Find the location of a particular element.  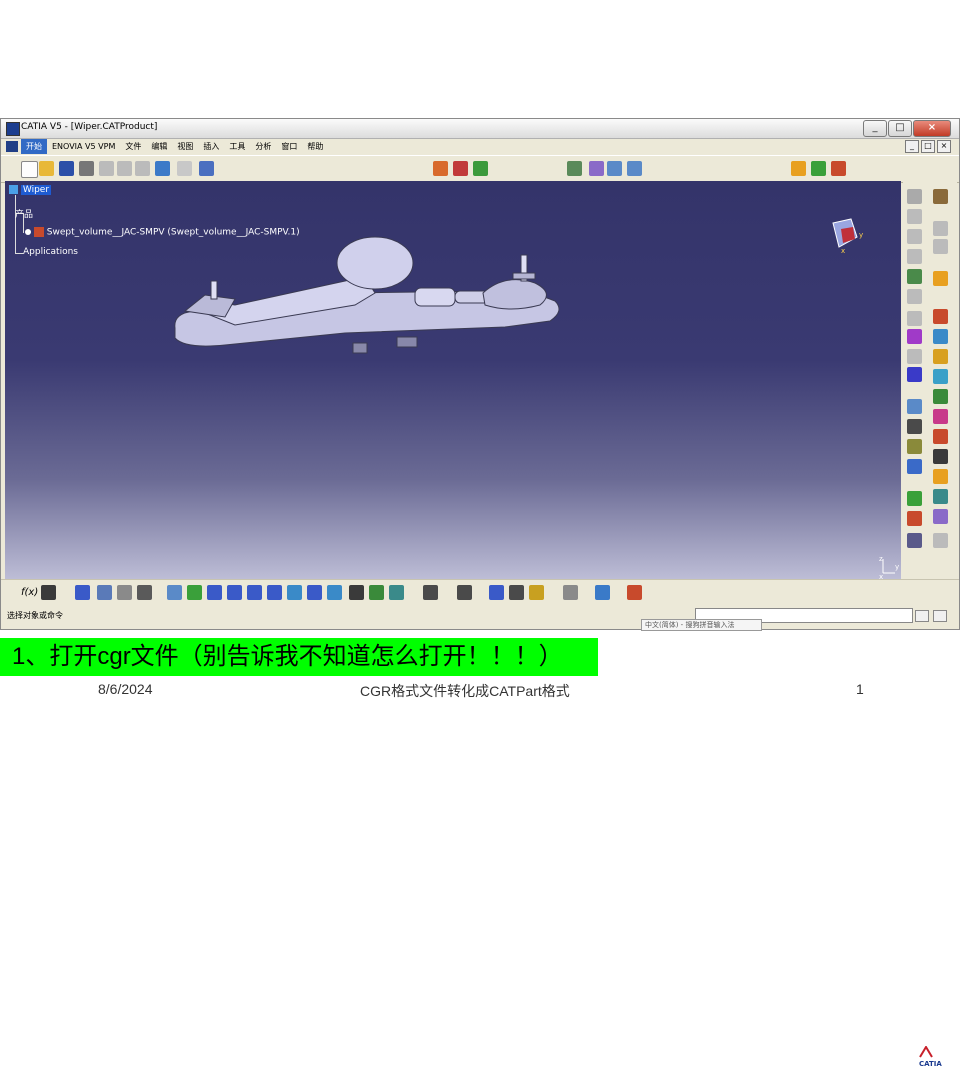

tree-root-wiper: Wiper is located at coordinates (36, 190).